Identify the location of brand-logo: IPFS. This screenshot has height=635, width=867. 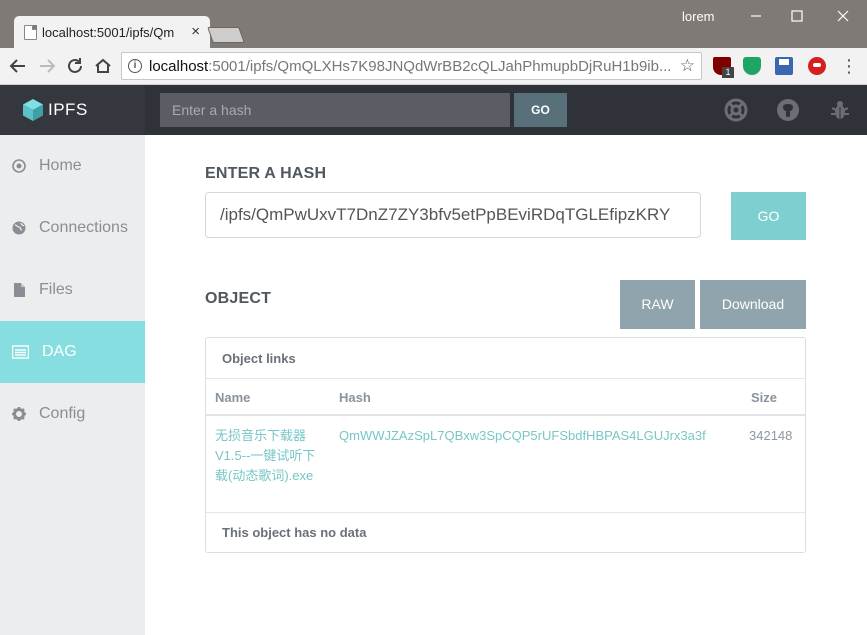
(72, 110).